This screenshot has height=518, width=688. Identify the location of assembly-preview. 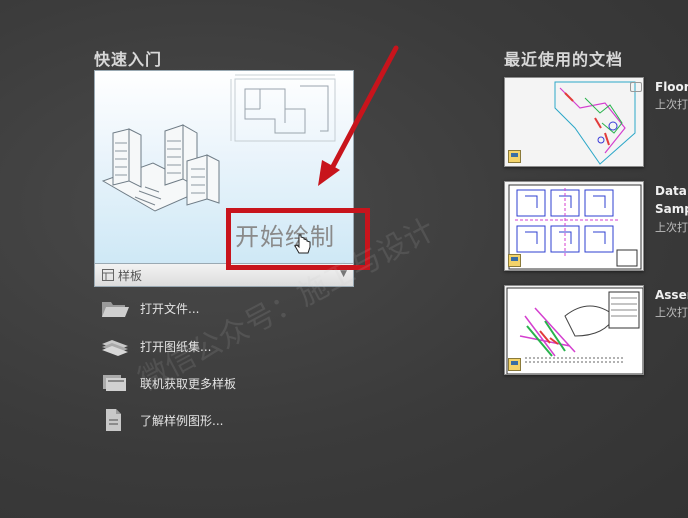
(574, 330).